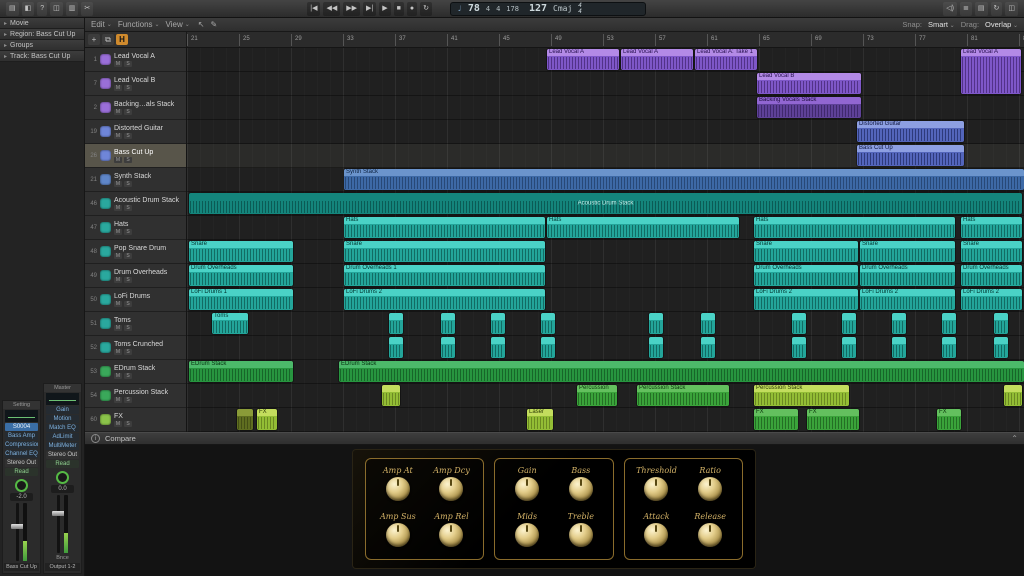 The width and height of the screenshot is (1024, 576). What do you see at coordinates (580, 8) in the screenshot?
I see `lcd-time-signature: 4 4` at bounding box center [580, 8].